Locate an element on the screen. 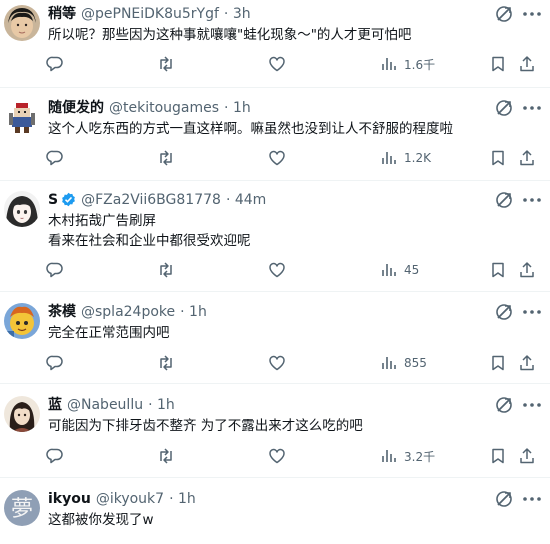  display-name: 稍等 is located at coordinates (62, 14).